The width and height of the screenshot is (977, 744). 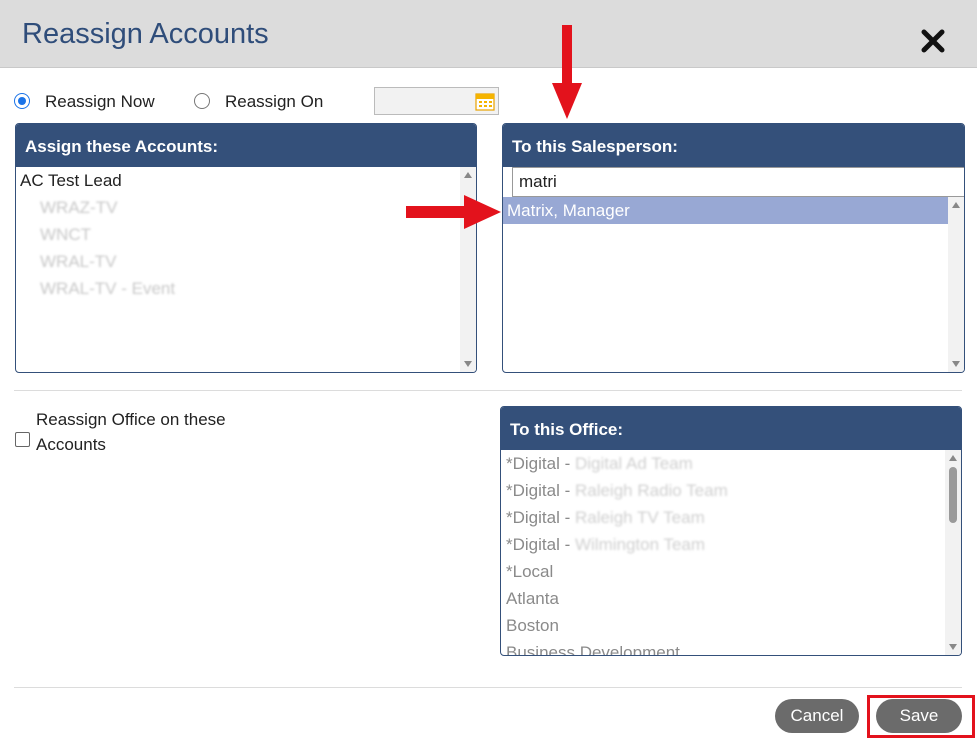 I want to click on reassign-now-radio, so click(x=22, y=101).